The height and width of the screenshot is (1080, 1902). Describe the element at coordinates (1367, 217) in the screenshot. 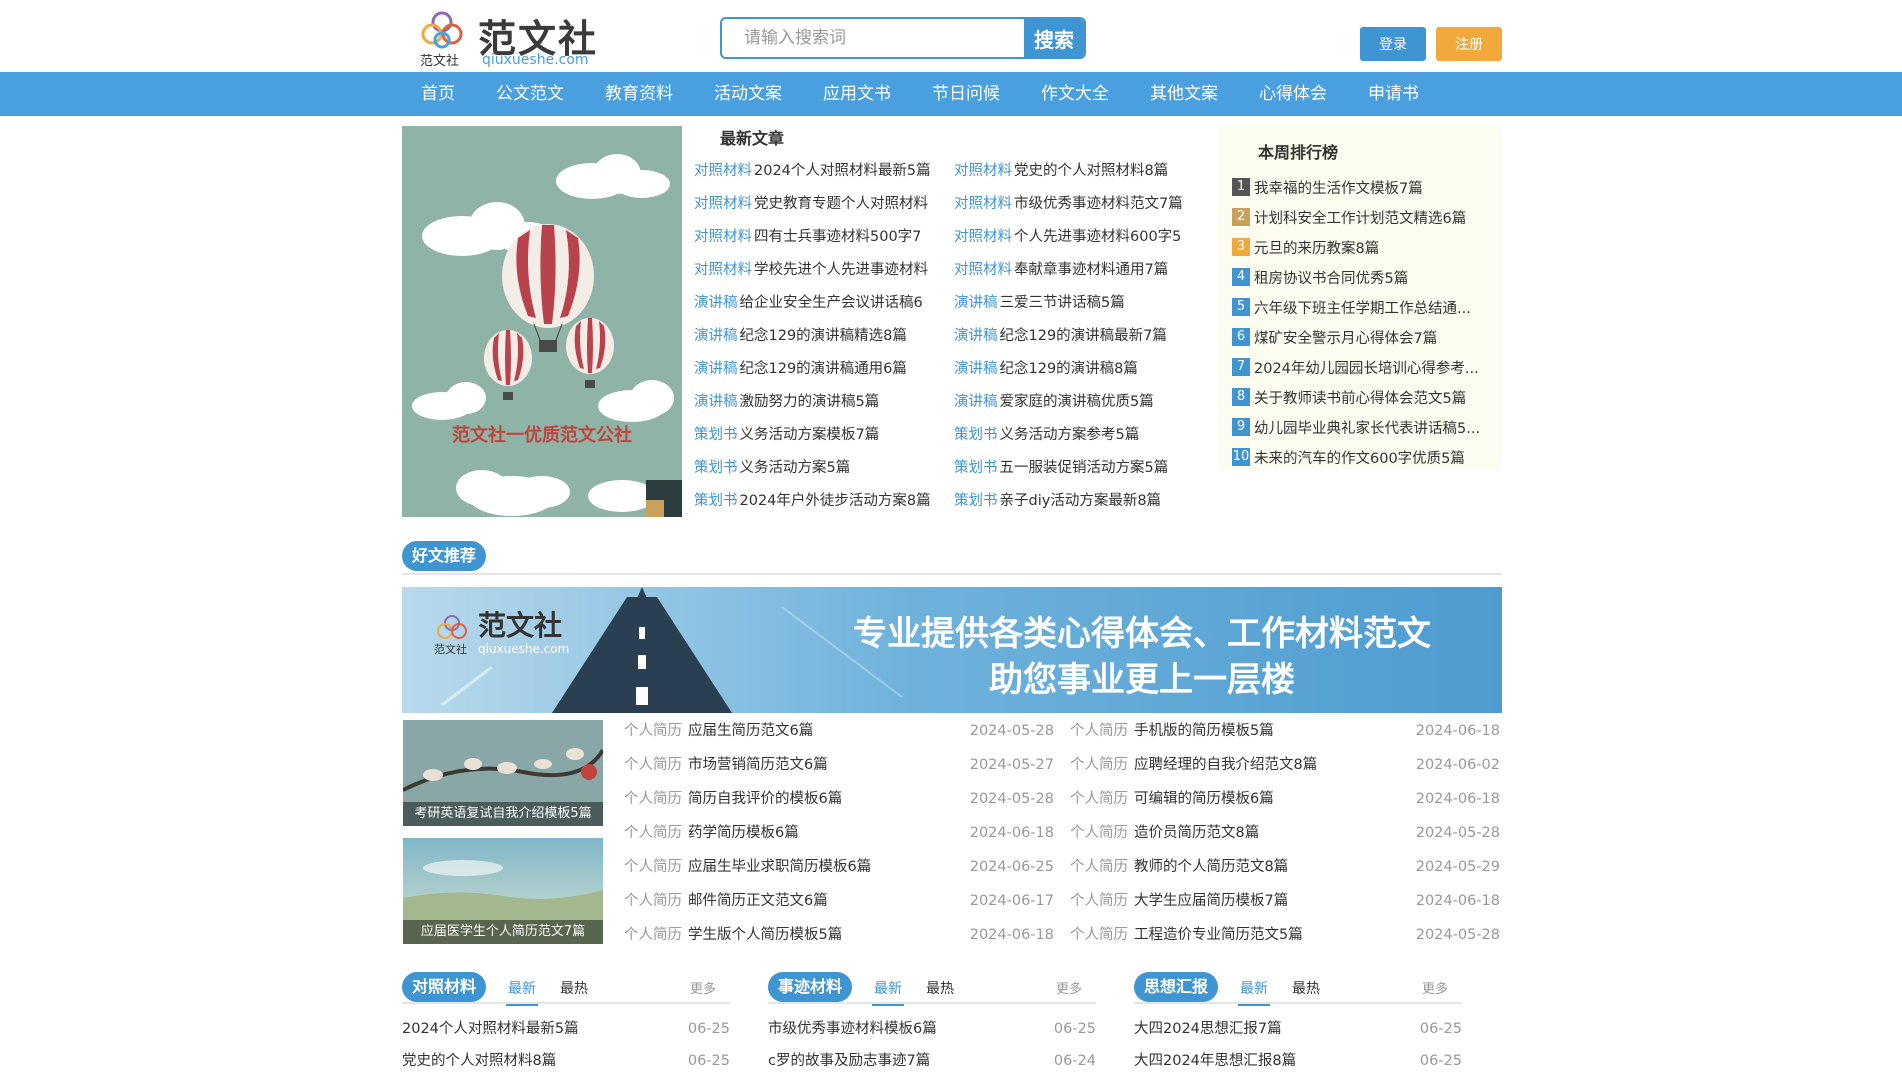

I see `ranking-item: 2 计划科安全工作计划范文精选6篇` at that location.